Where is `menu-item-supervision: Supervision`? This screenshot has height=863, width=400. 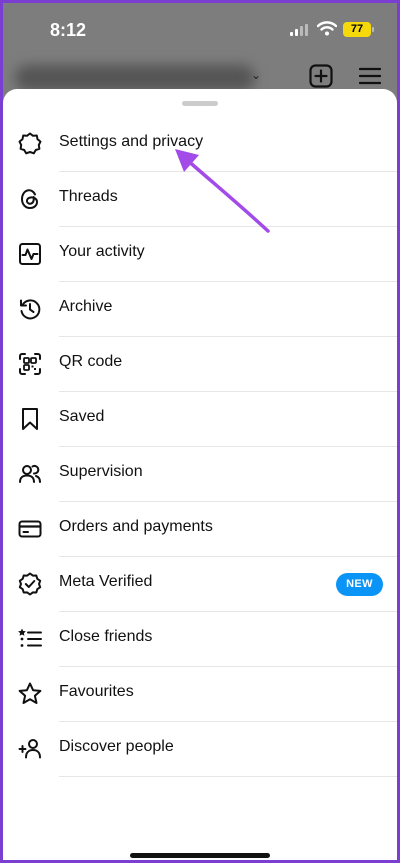
menu-item-supervision: Supervision is located at coordinates (200, 474).